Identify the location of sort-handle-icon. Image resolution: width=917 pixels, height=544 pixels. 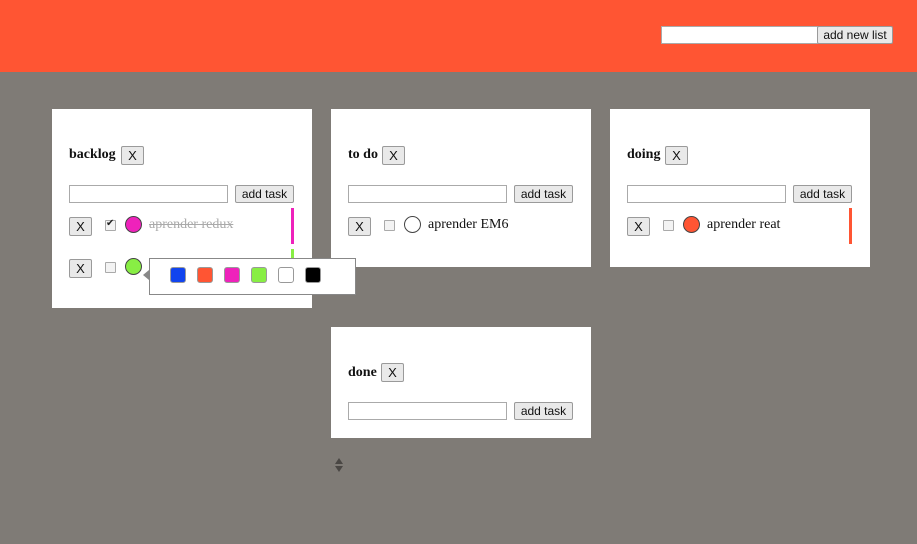
(339, 466).